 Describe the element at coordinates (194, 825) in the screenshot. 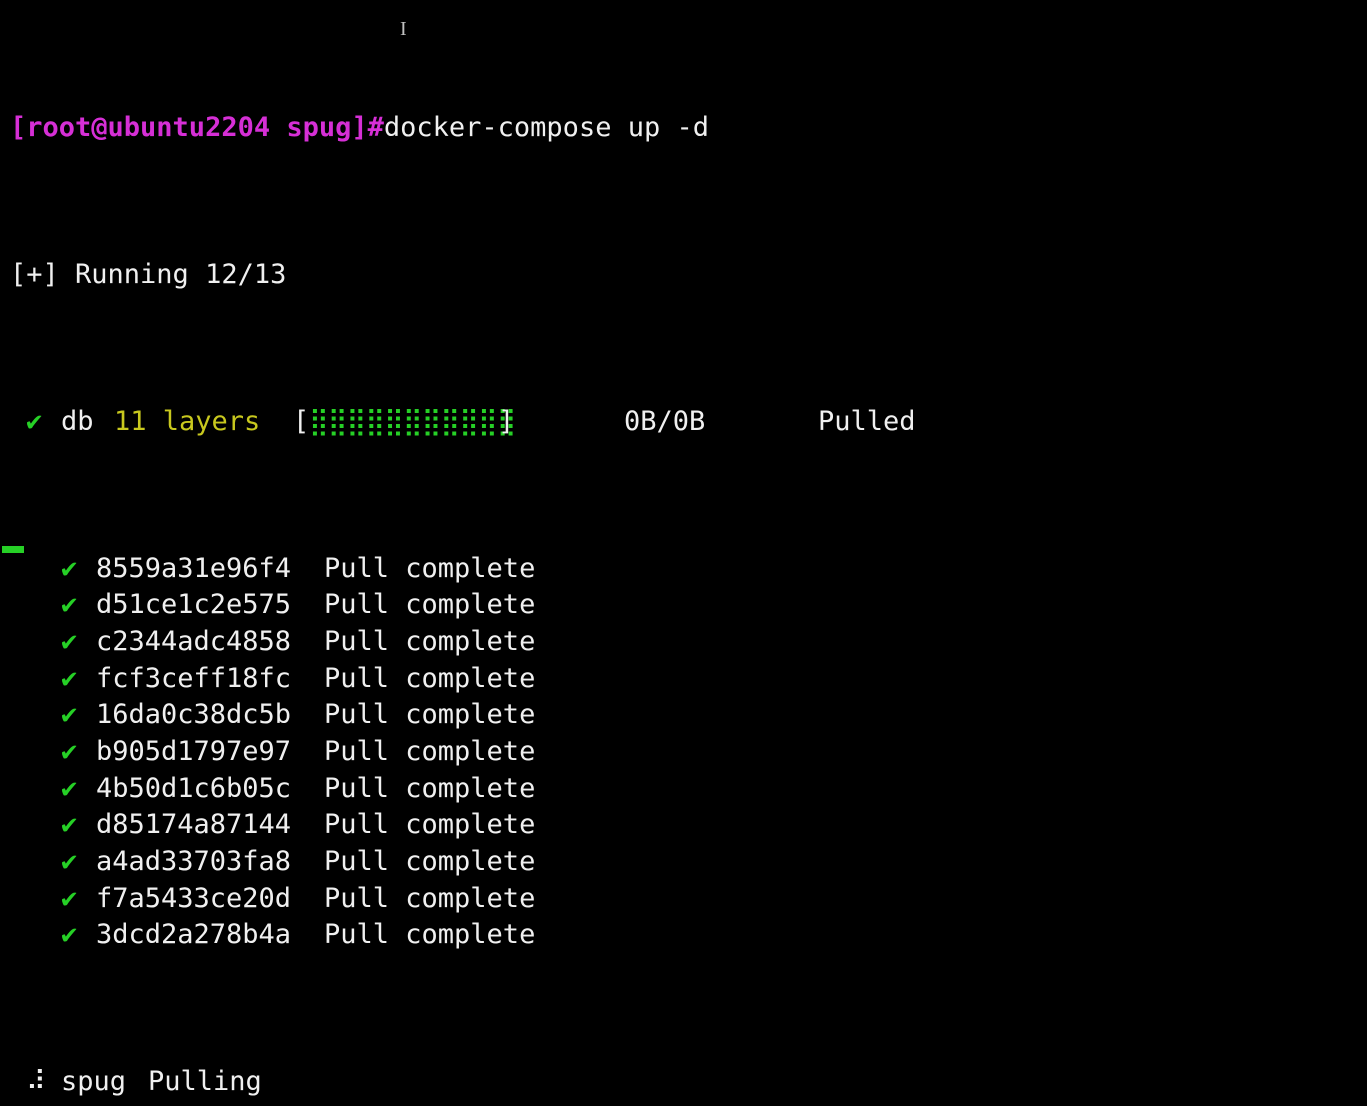

I see `layer-id: d85174a87144` at that location.